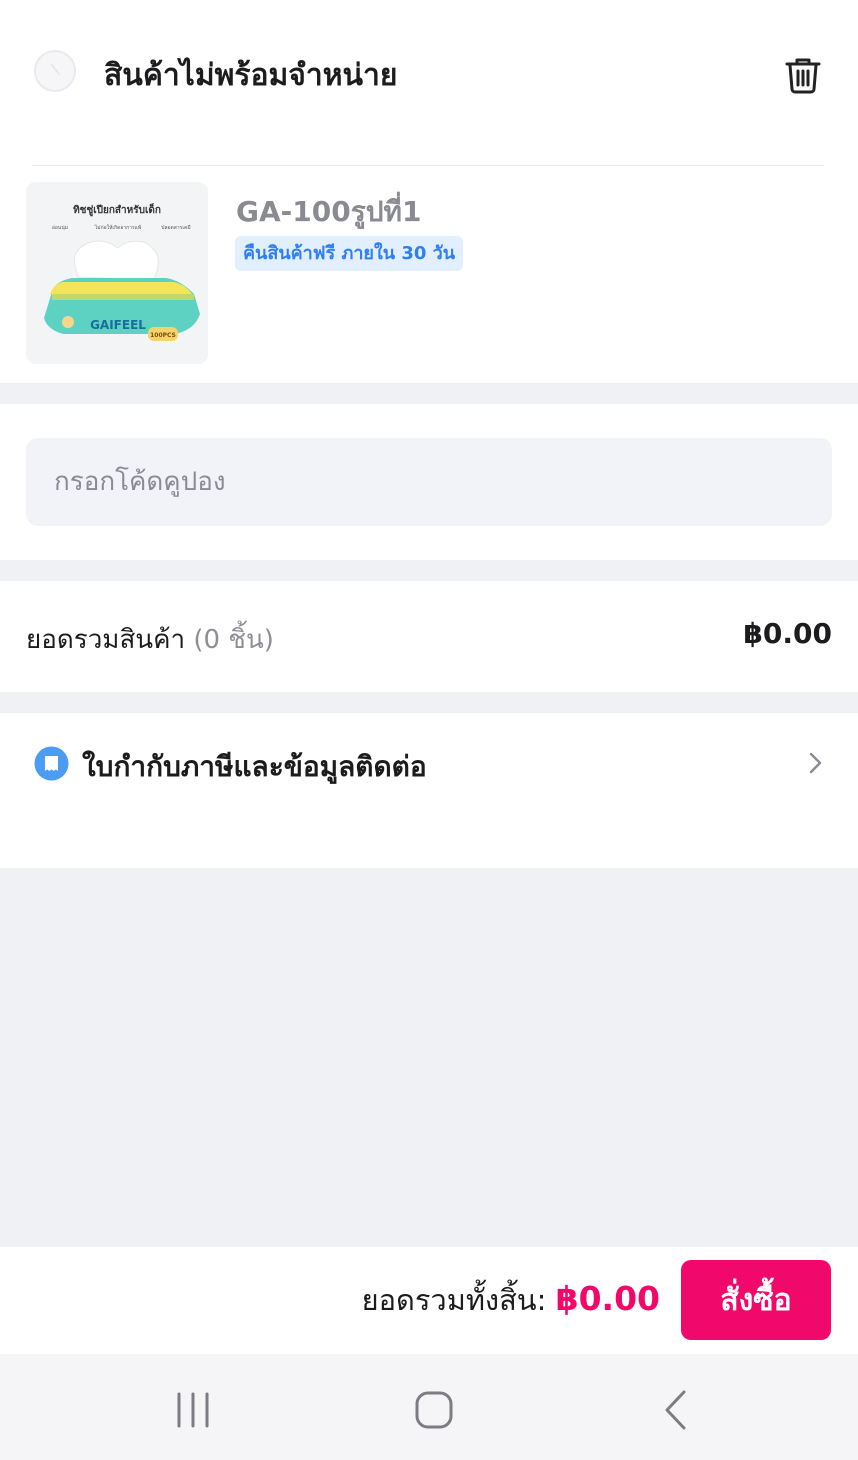  I want to click on receipt-icon, so click(51, 763).